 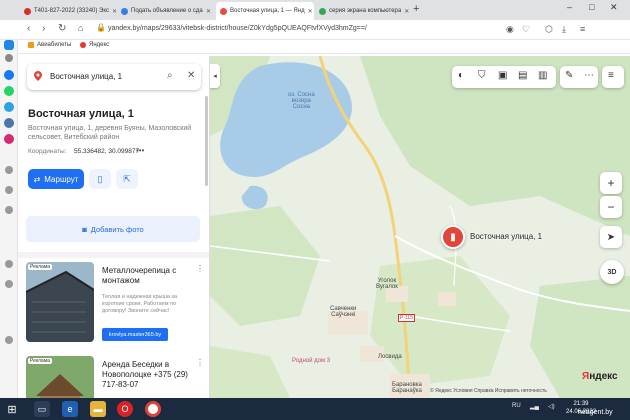 What do you see at coordinates (170, 75) in the screenshot?
I see `search-icon: ⌕` at bounding box center [170, 75].